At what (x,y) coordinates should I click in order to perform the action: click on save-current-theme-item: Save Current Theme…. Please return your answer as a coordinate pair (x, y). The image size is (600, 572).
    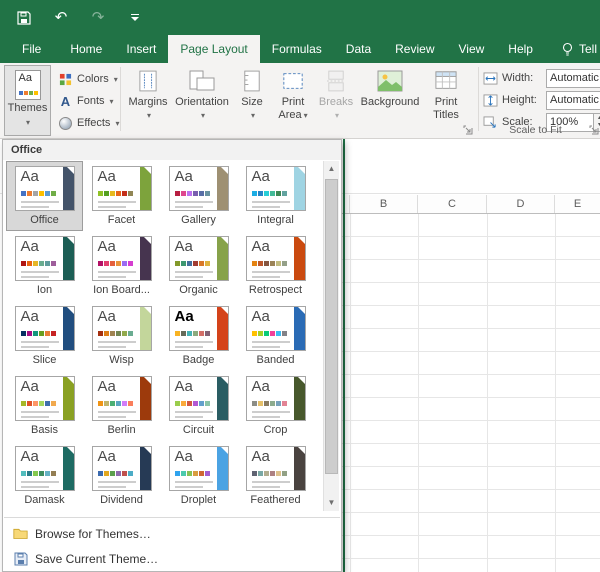
    Looking at the image, I should click on (172, 558).